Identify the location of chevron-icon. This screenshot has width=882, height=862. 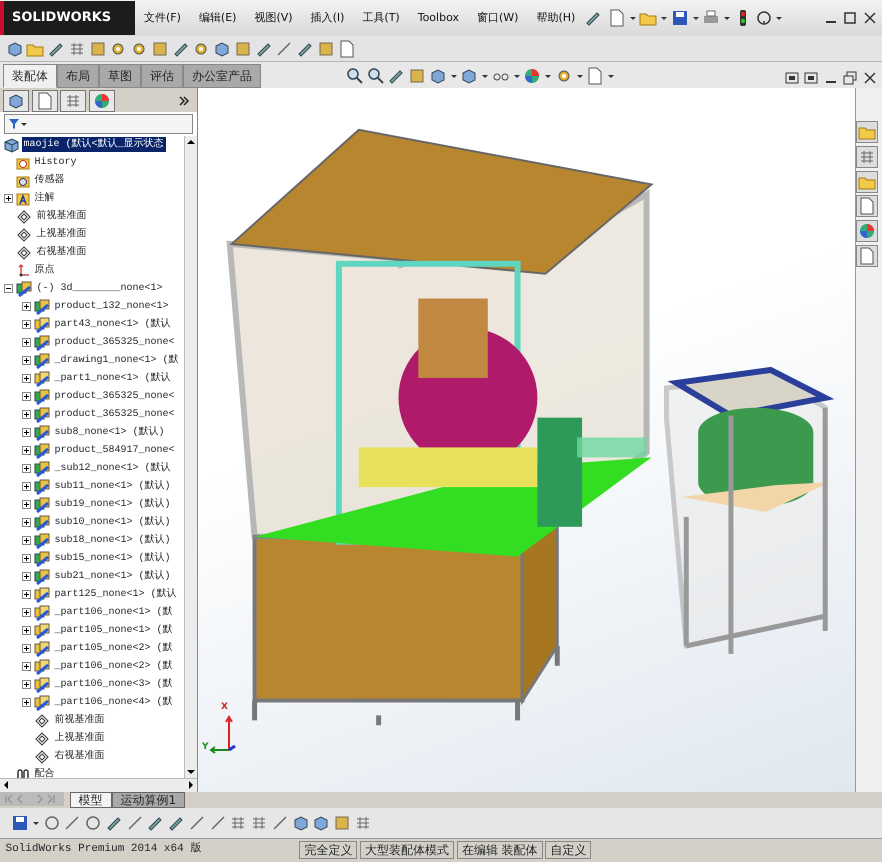
(184, 100).